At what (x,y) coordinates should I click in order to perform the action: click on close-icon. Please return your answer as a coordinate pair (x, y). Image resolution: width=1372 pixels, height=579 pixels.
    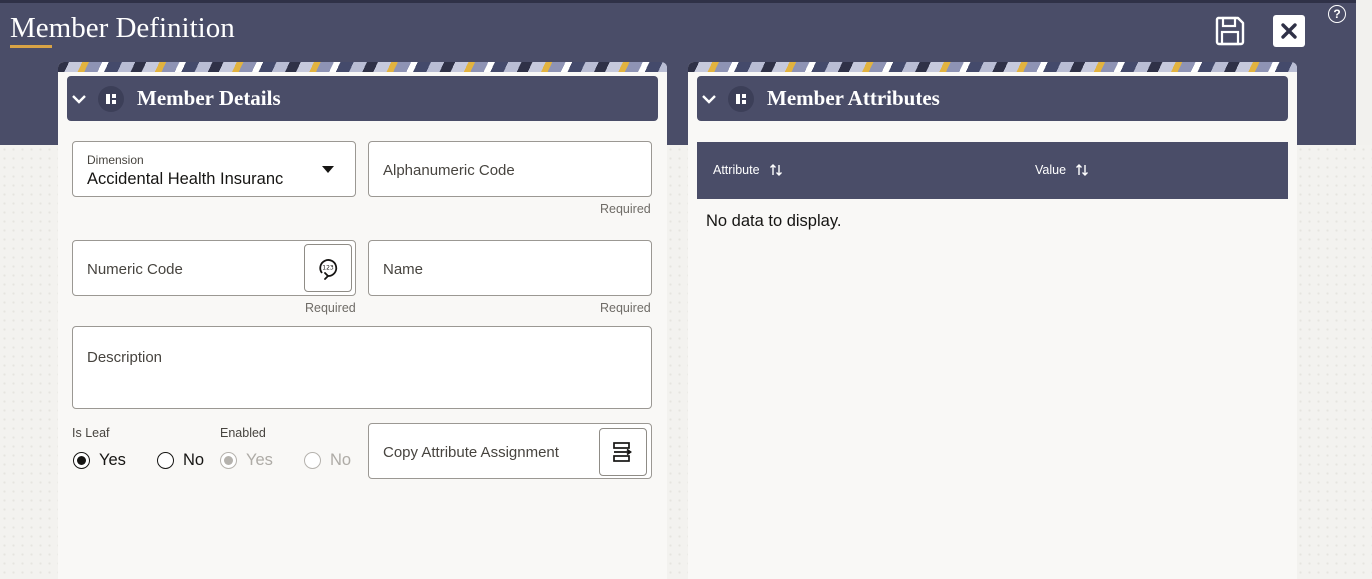
    Looking at the image, I should click on (1289, 31).